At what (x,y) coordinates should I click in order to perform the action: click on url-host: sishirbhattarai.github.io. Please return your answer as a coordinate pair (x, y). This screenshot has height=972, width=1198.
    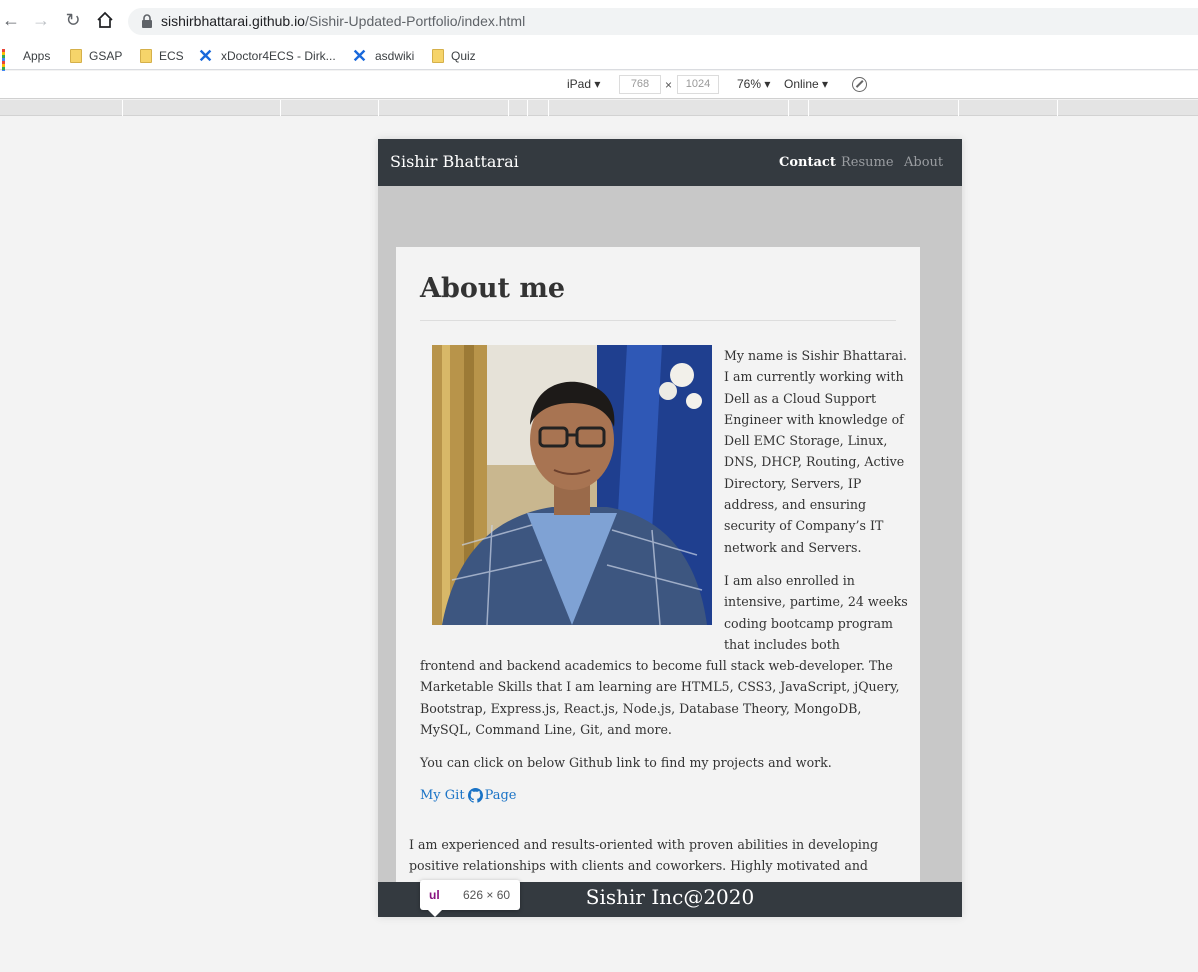
    Looking at the image, I should click on (233, 21).